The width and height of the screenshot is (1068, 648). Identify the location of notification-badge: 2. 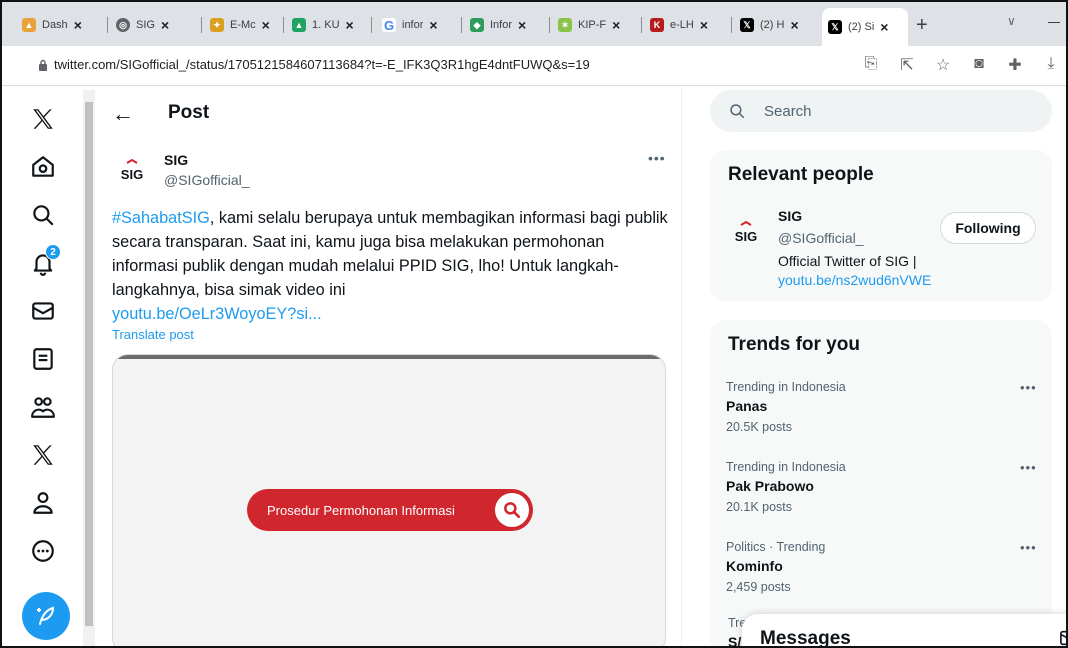
(53, 252).